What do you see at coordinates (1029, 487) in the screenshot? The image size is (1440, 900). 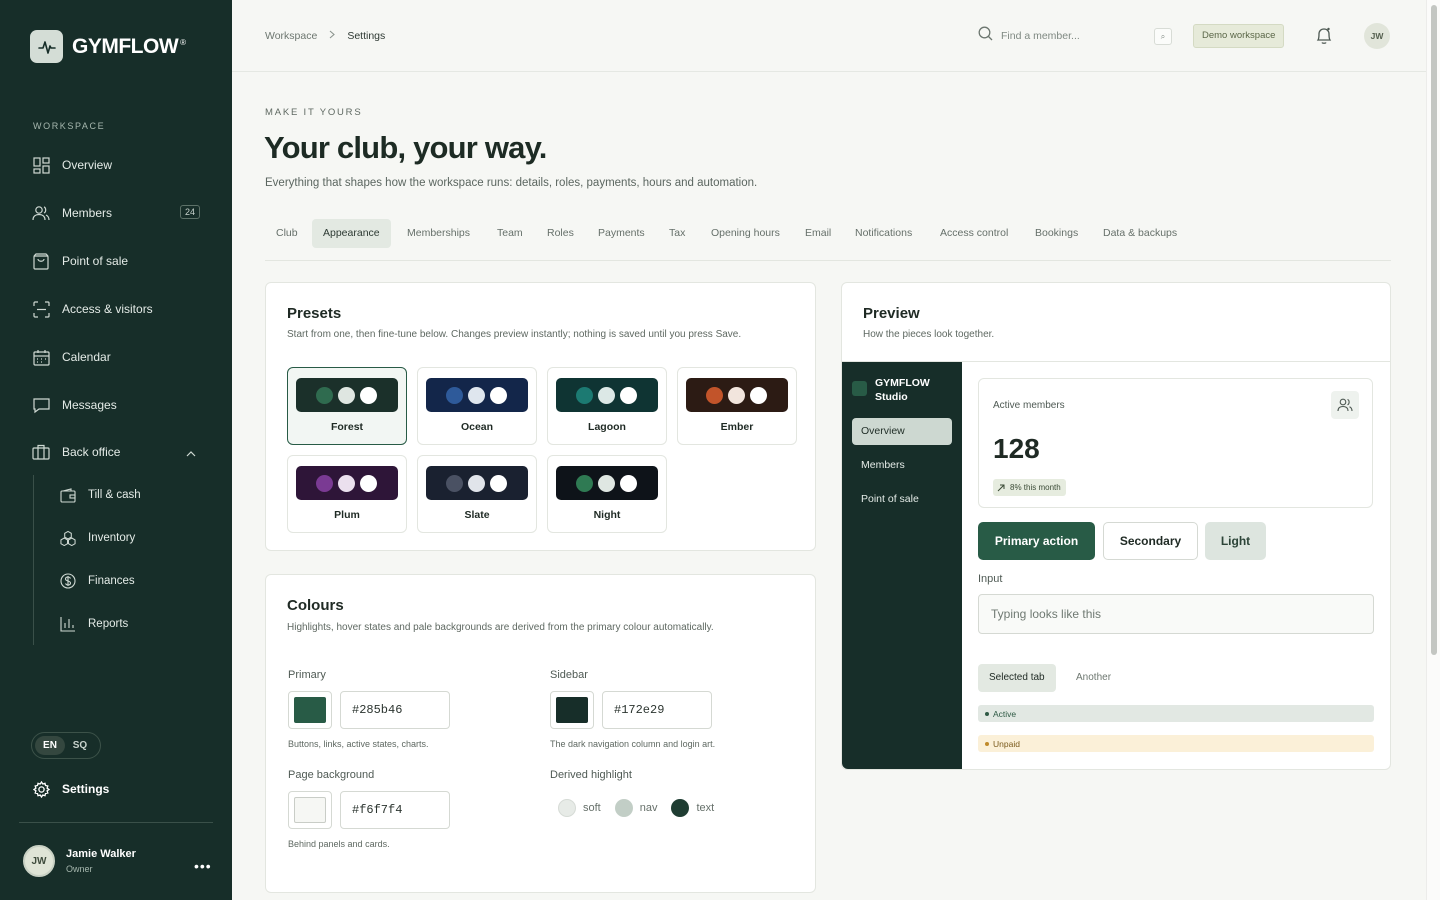 I see `stat-trend-badge: 8% this month` at bounding box center [1029, 487].